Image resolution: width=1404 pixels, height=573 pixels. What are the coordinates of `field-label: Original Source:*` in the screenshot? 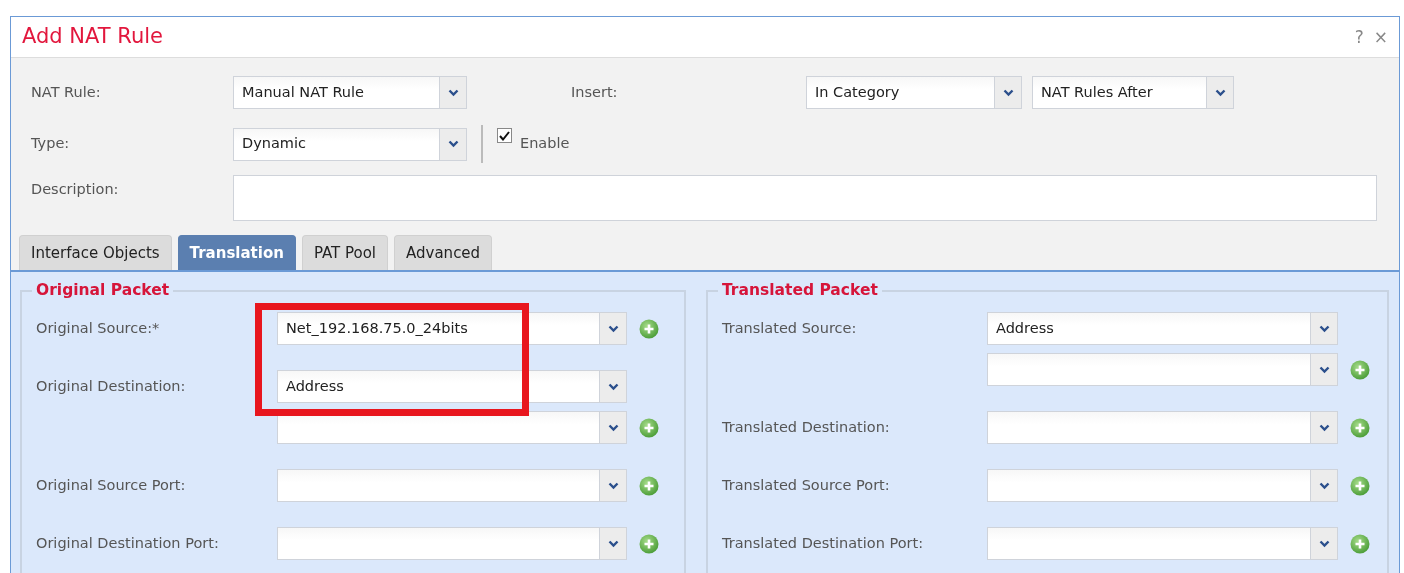 It's located at (98, 328).